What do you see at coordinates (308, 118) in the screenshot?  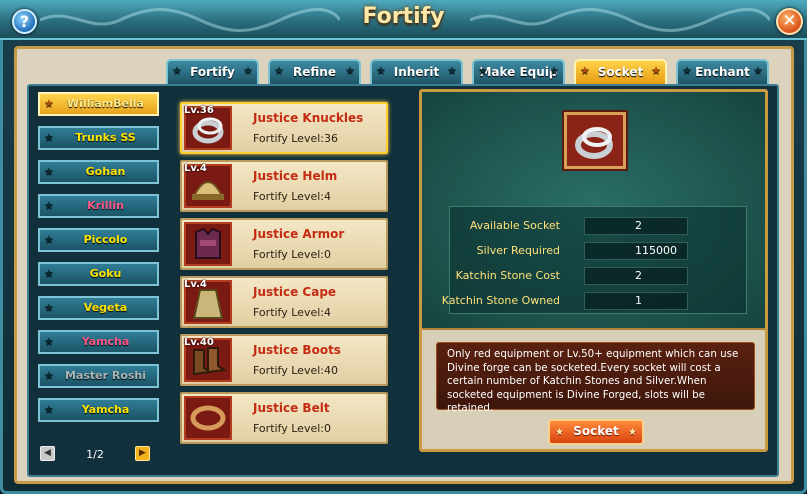 I see `equipment-name: Justice Knuckles` at bounding box center [308, 118].